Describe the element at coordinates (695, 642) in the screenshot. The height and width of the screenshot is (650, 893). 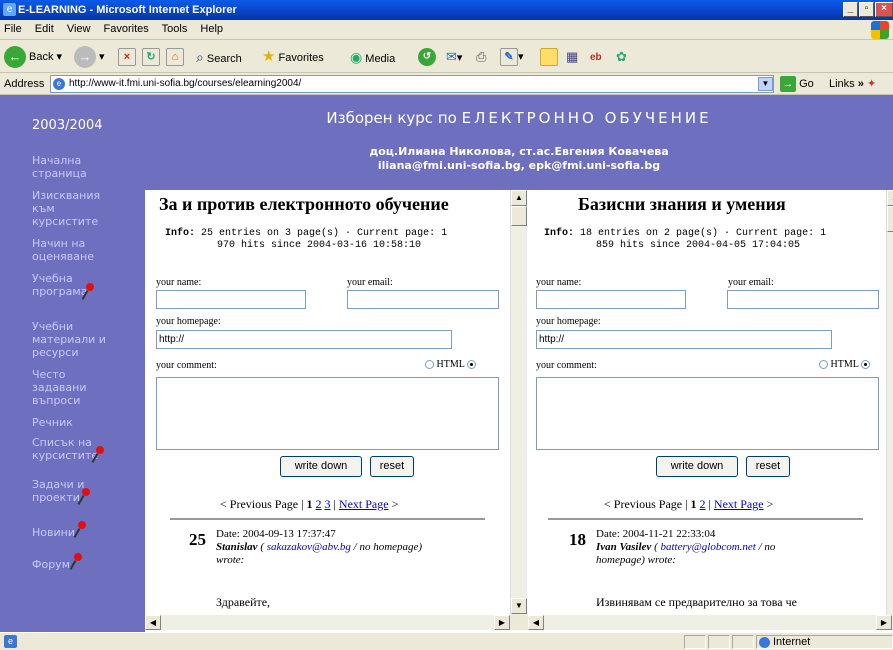
I see `status-cell` at that location.